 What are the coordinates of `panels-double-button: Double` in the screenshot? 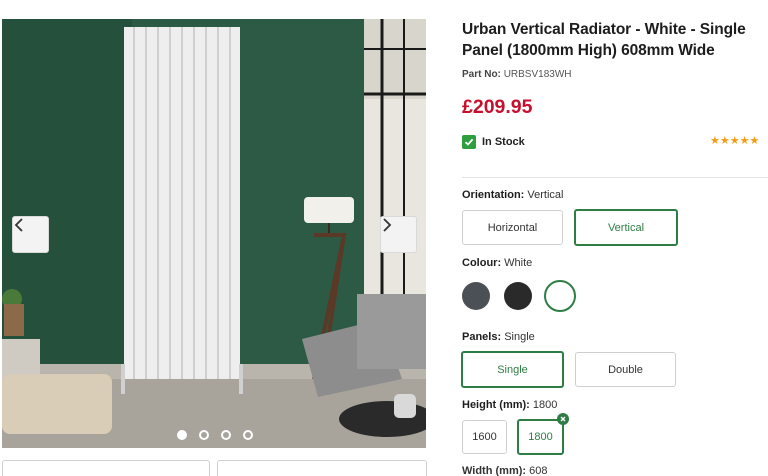 It's located at (625, 369).